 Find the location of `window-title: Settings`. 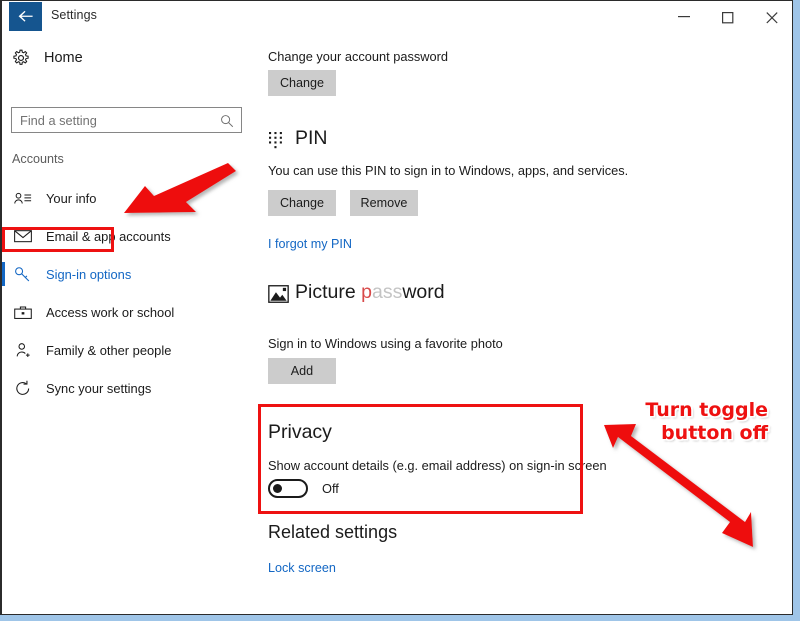

window-title: Settings is located at coordinates (74, 15).